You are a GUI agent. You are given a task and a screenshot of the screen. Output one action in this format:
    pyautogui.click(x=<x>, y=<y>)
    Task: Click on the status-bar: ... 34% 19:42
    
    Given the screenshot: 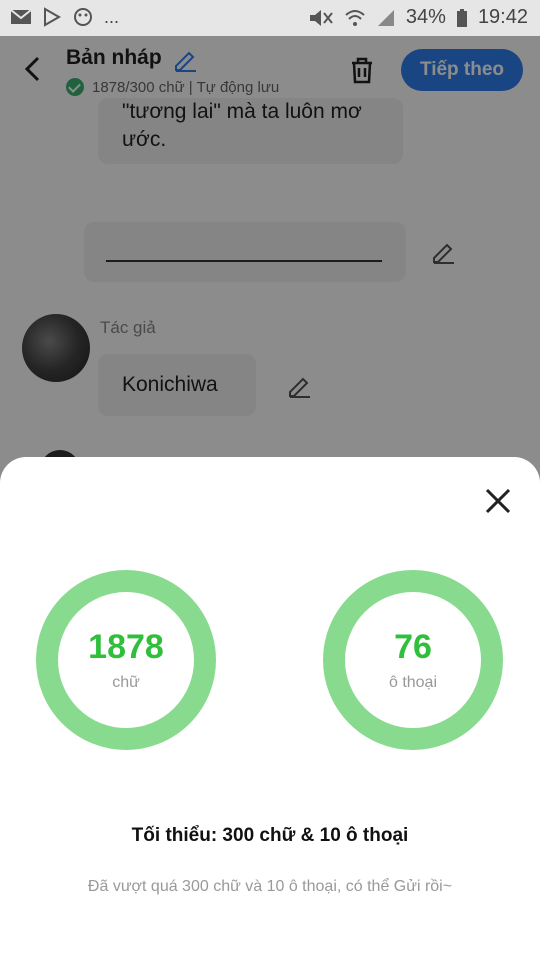 What is the action you would take?
    pyautogui.click(x=270, y=18)
    